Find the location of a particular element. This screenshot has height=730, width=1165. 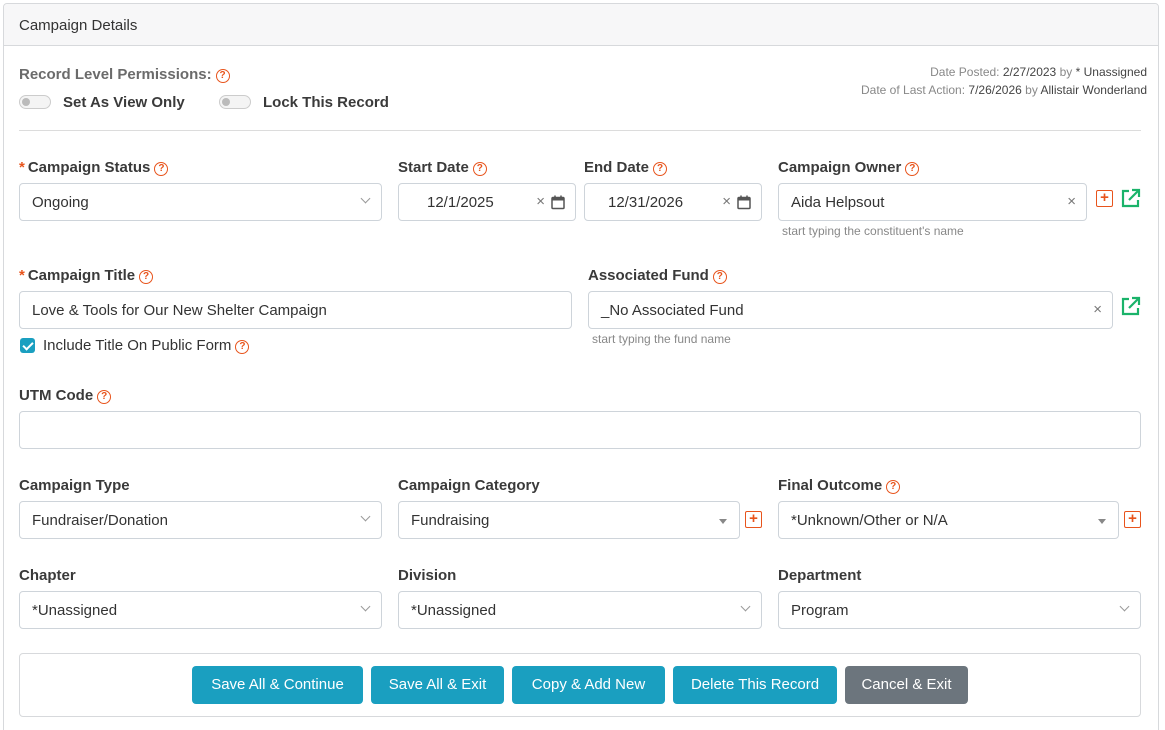

start-date-label-text: Start Date is located at coordinates (433, 167).